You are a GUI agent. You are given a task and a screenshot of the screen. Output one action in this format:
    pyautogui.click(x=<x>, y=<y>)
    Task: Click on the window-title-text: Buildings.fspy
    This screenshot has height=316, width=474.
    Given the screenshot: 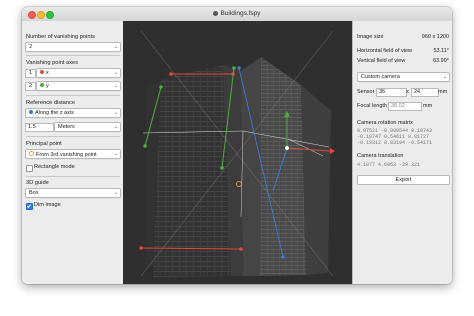 What is the action you would take?
    pyautogui.click(x=240, y=13)
    